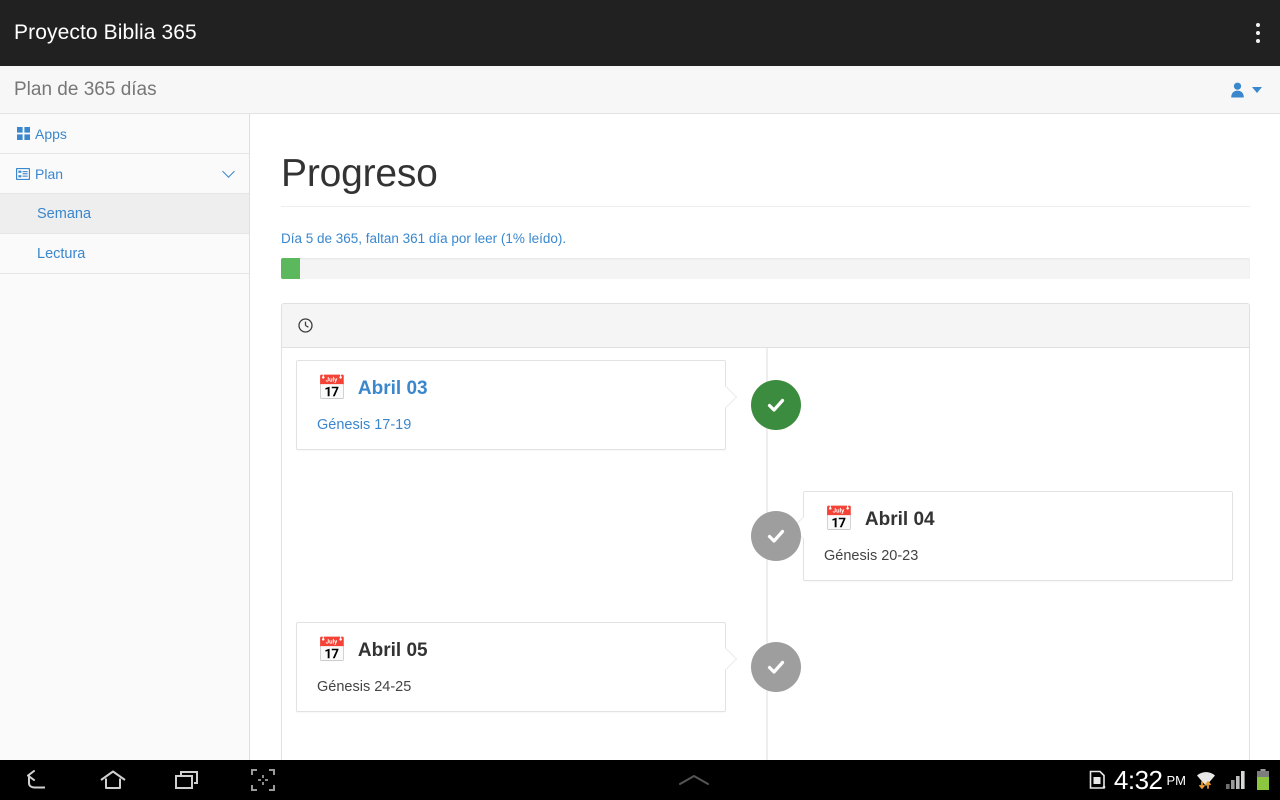 This screenshot has width=1280, height=800. What do you see at coordinates (899, 519) in the screenshot?
I see `card-date: Abril 04` at bounding box center [899, 519].